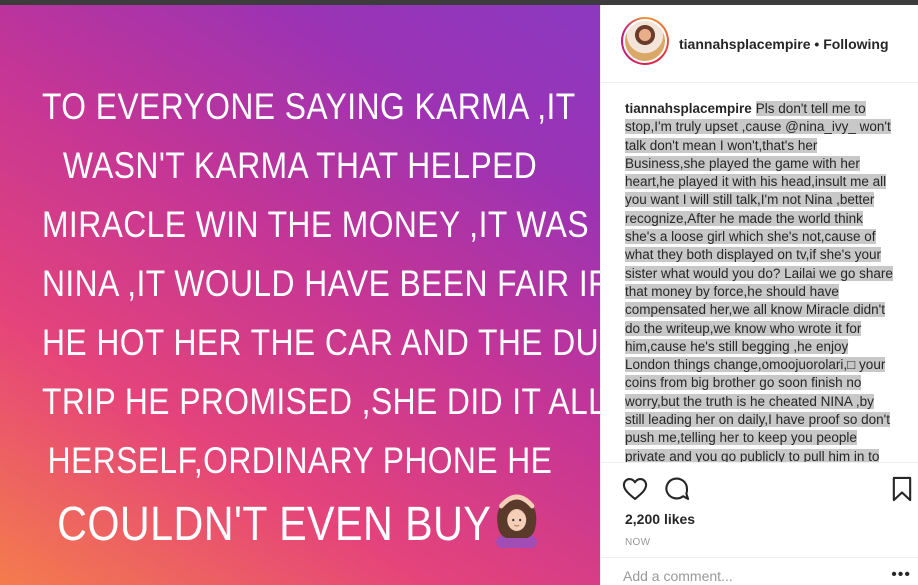 This screenshot has height=585, width=918. What do you see at coordinates (902, 489) in the screenshot?
I see `bookmark-icon` at bounding box center [902, 489].